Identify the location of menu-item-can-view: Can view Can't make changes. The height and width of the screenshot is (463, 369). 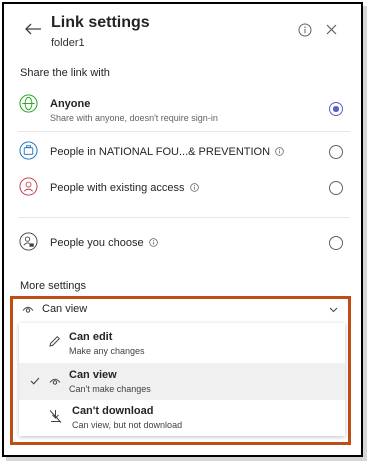
(182, 381).